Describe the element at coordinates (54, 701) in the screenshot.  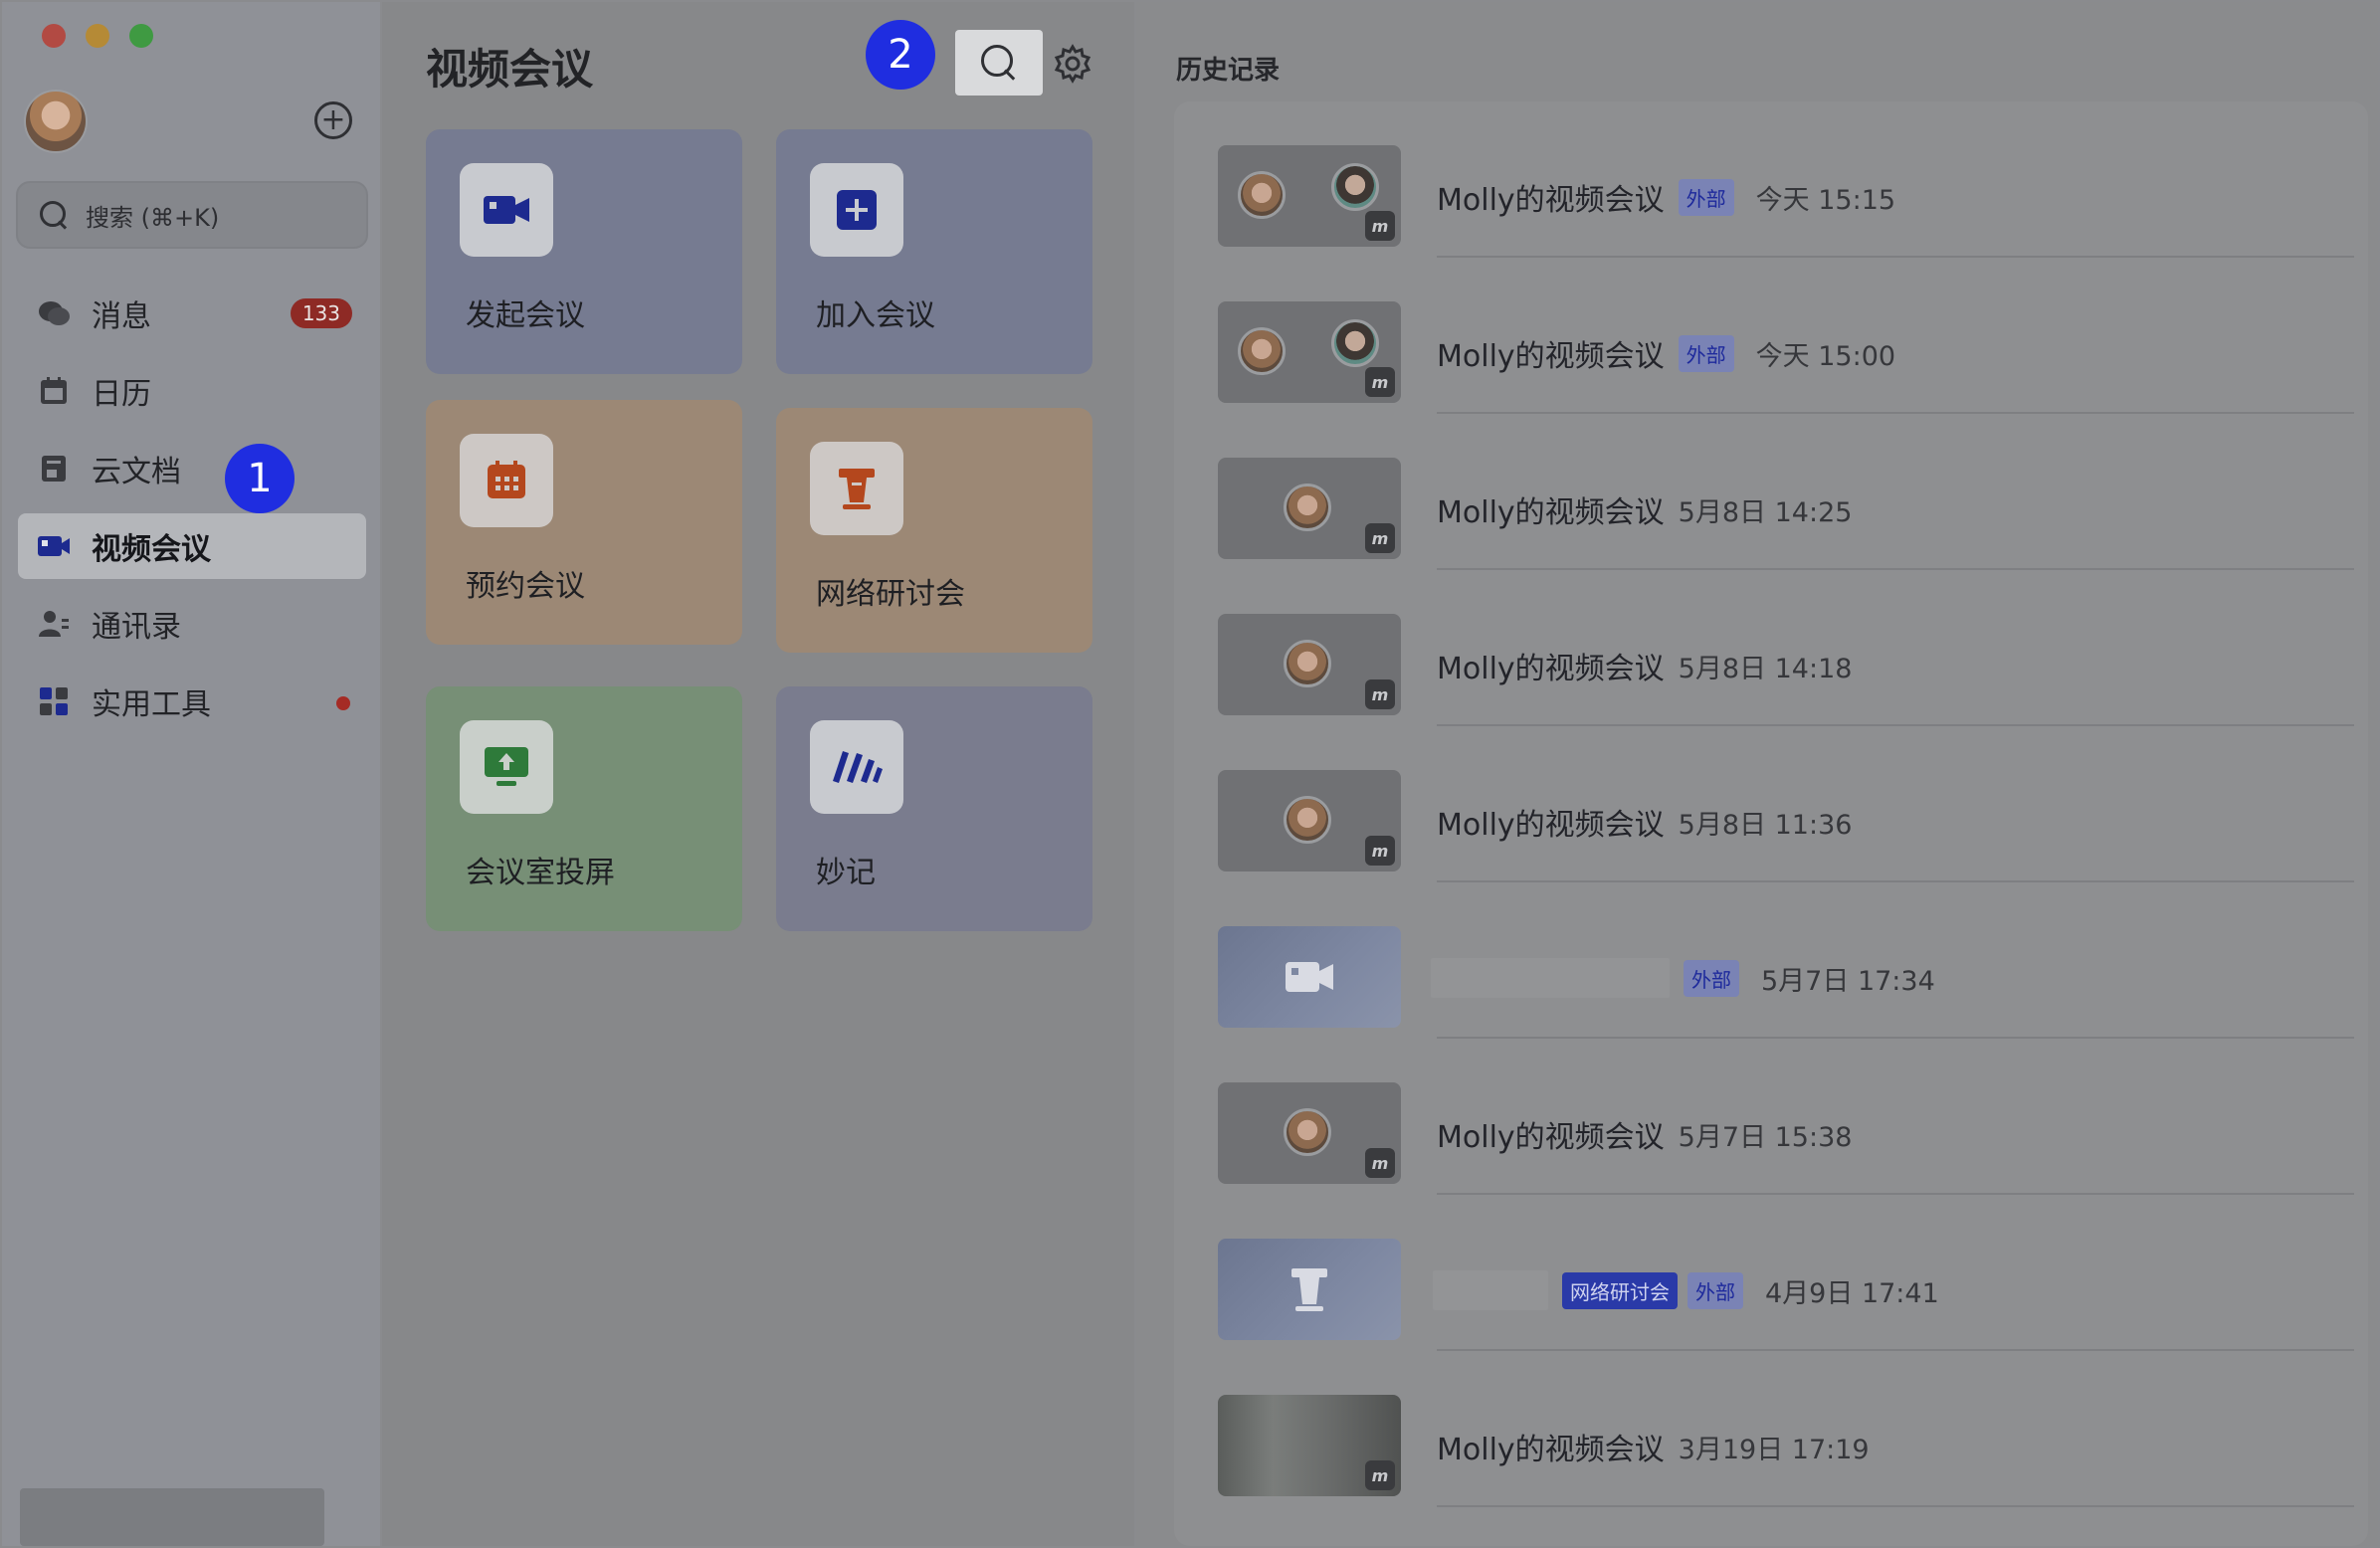
I see `apps-grid-icon` at that location.